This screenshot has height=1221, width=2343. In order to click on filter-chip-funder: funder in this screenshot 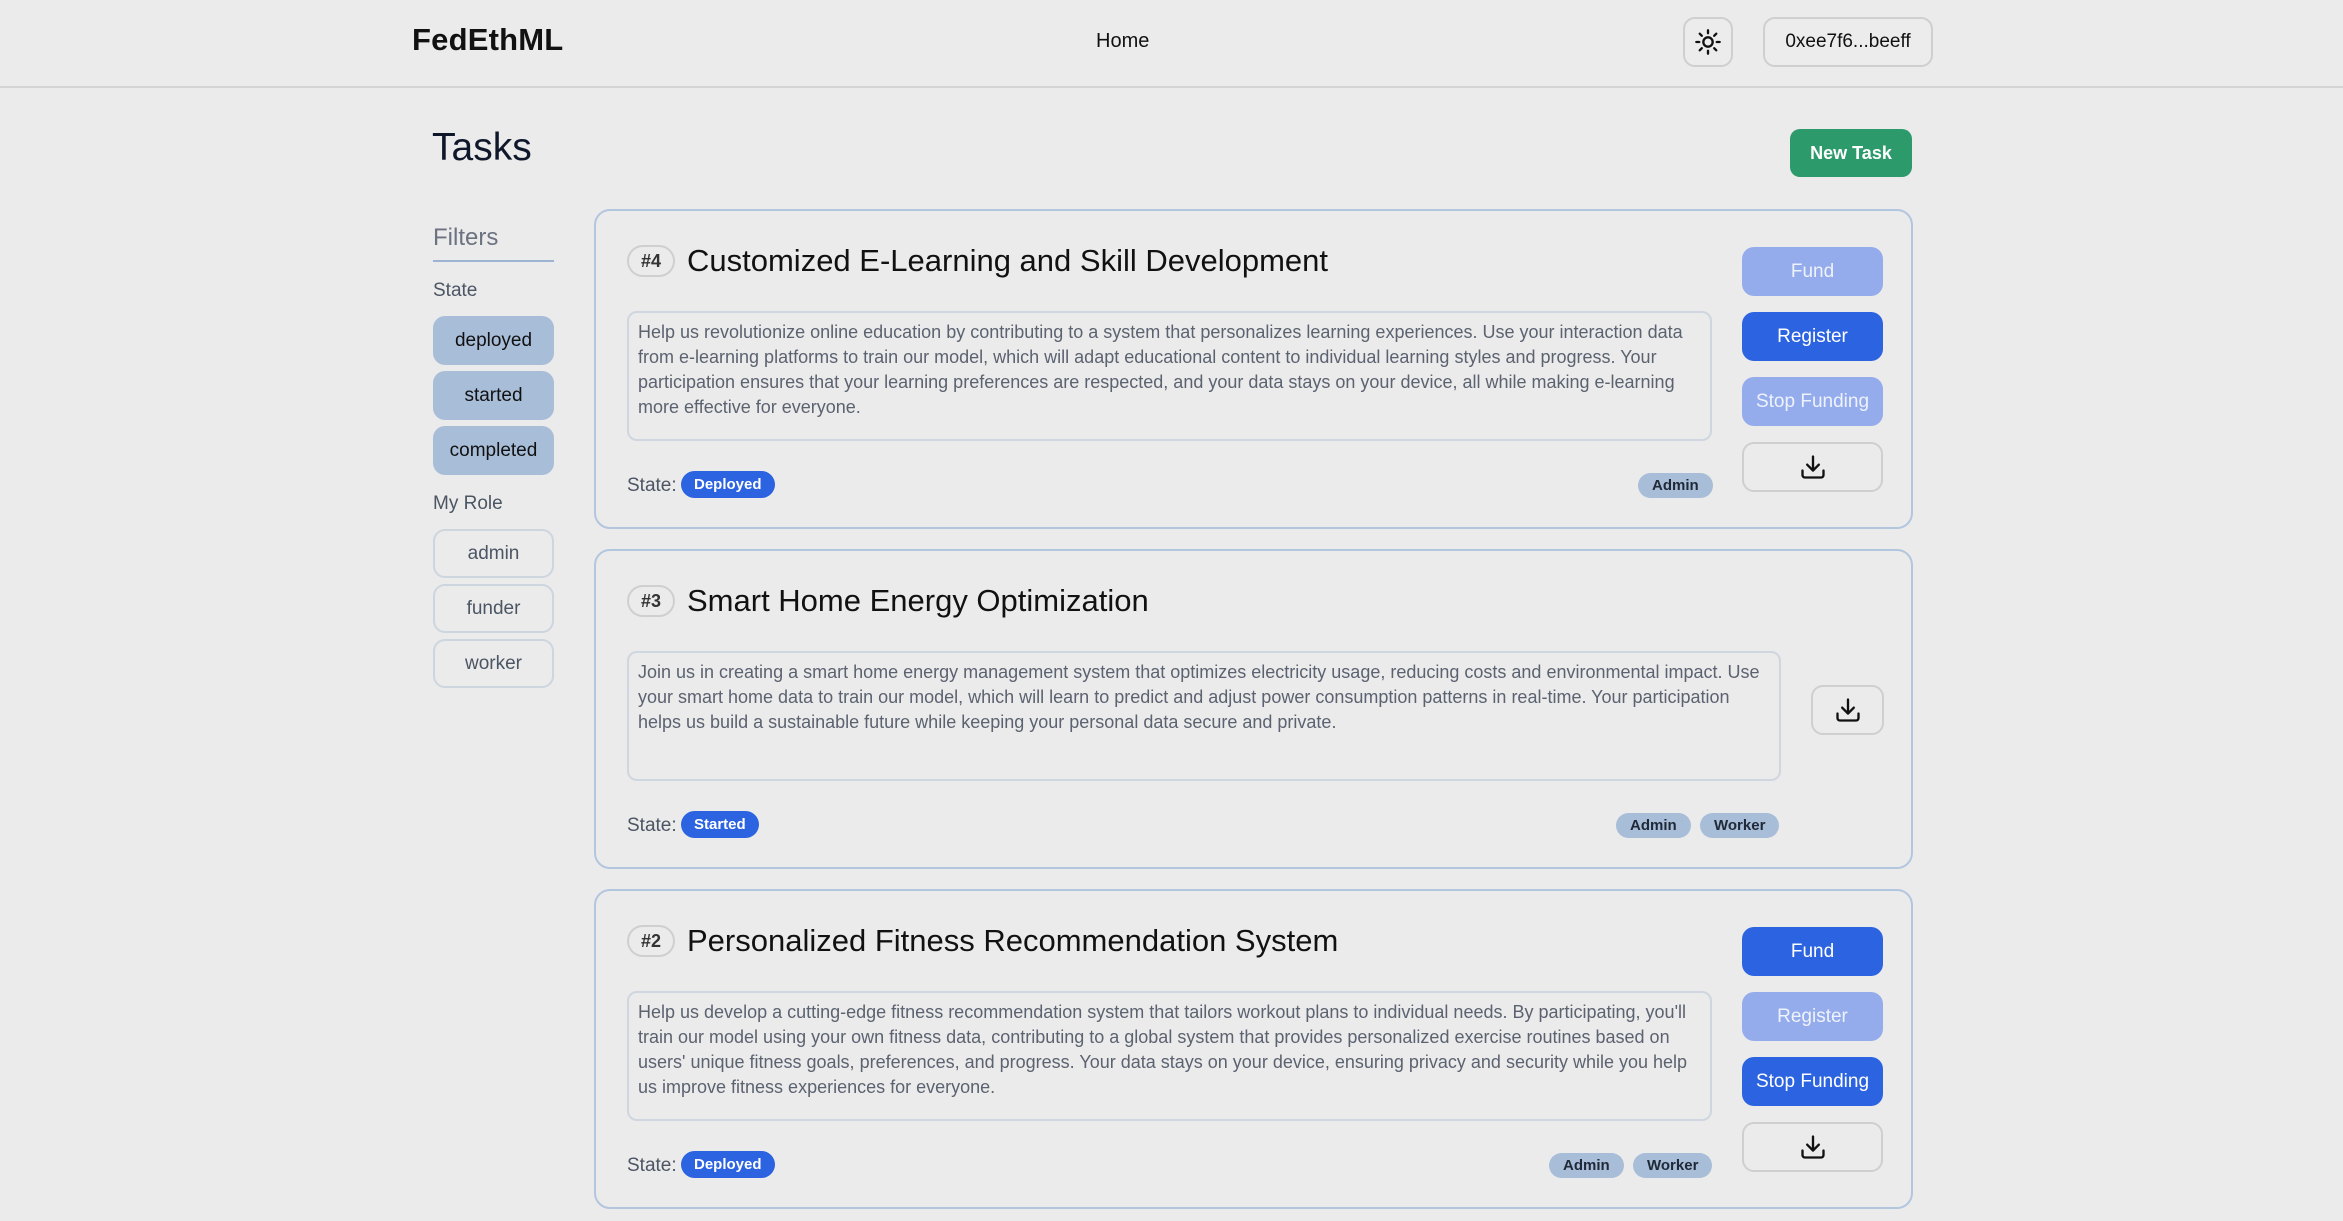, I will do `click(493, 608)`.